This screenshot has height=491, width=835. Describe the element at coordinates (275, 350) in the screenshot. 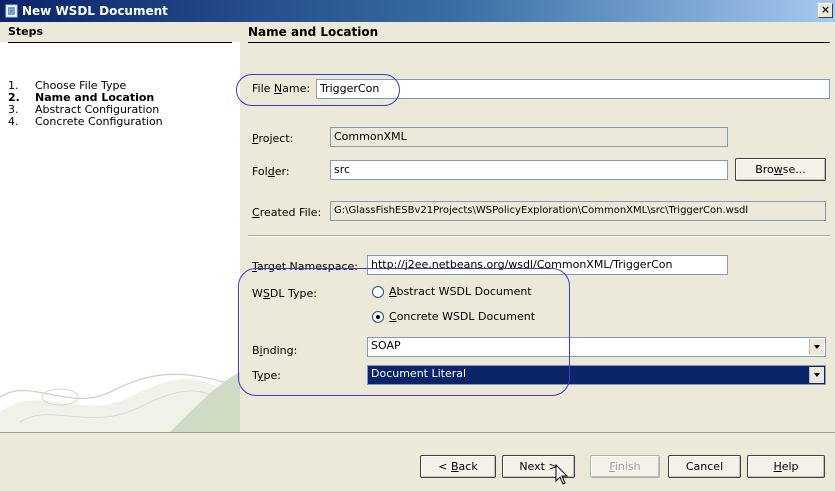

I see `binding-label: Binding:` at that location.